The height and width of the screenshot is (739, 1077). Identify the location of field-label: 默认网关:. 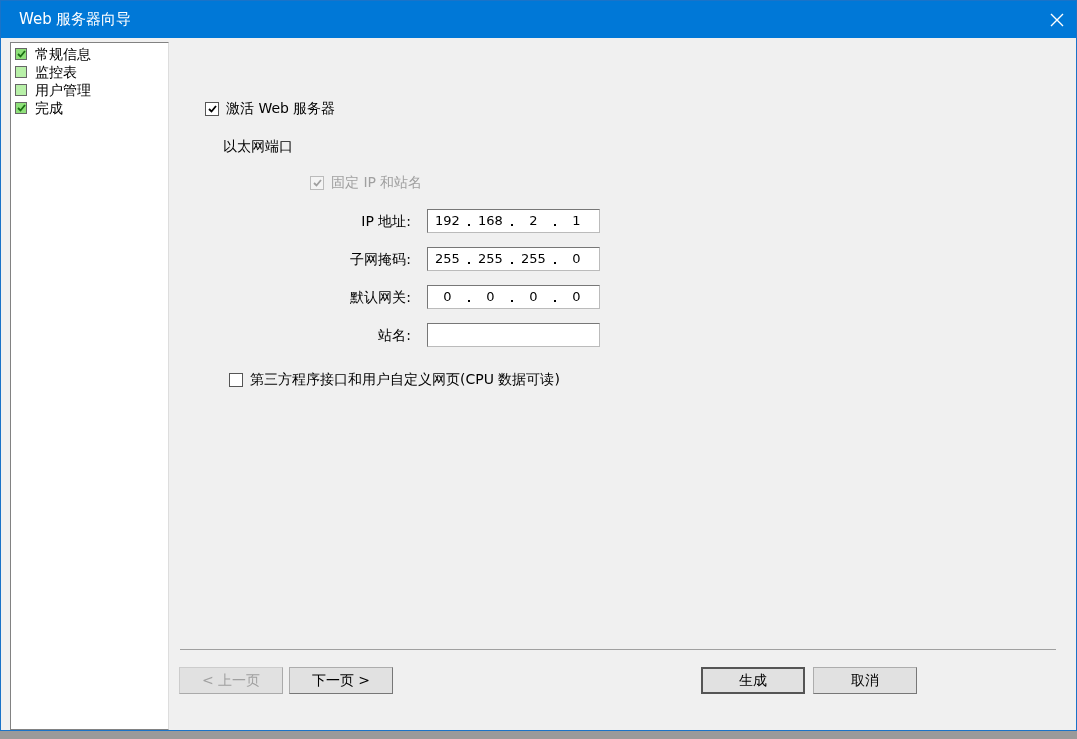
(380, 297).